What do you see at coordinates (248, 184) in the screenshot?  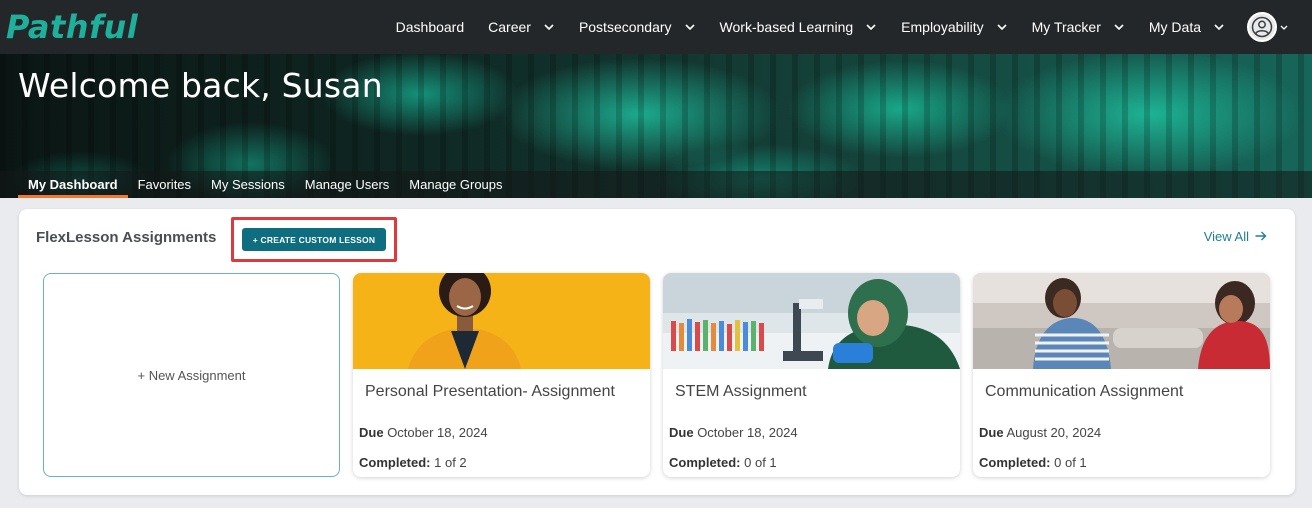 I see `tab-my-sessions: My Sessions` at bounding box center [248, 184].